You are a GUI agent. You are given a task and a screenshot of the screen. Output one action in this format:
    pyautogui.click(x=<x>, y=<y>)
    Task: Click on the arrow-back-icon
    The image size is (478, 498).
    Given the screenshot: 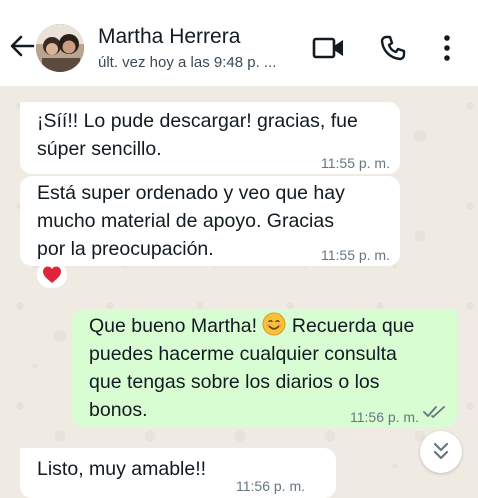 What is the action you would take?
    pyautogui.click(x=22, y=46)
    